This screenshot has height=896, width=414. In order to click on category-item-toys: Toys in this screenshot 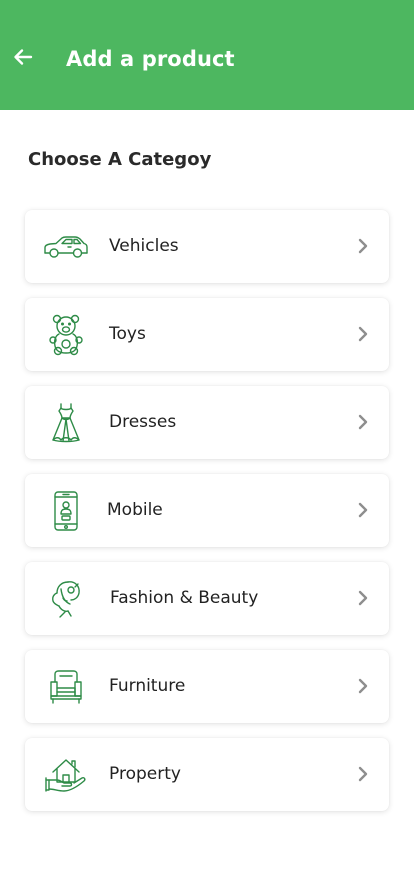, I will do `click(207, 334)`.